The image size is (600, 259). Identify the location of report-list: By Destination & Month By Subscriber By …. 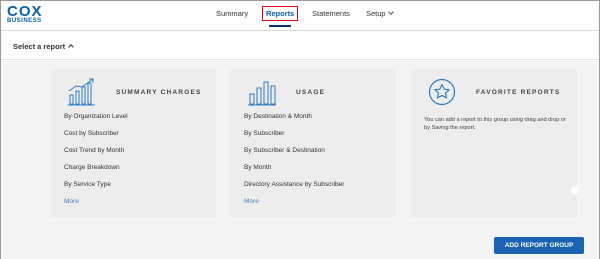
(294, 155).